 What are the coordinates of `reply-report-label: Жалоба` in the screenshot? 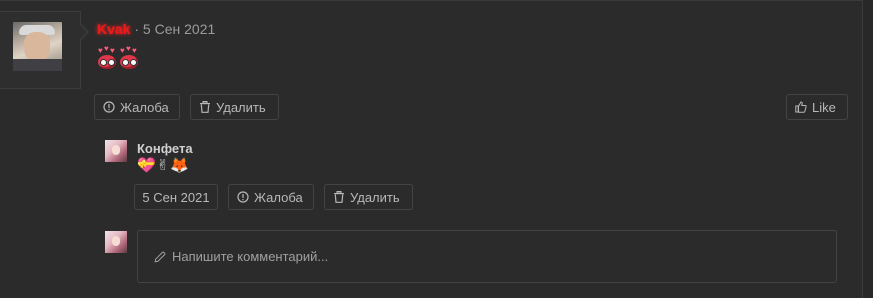 It's located at (278, 197).